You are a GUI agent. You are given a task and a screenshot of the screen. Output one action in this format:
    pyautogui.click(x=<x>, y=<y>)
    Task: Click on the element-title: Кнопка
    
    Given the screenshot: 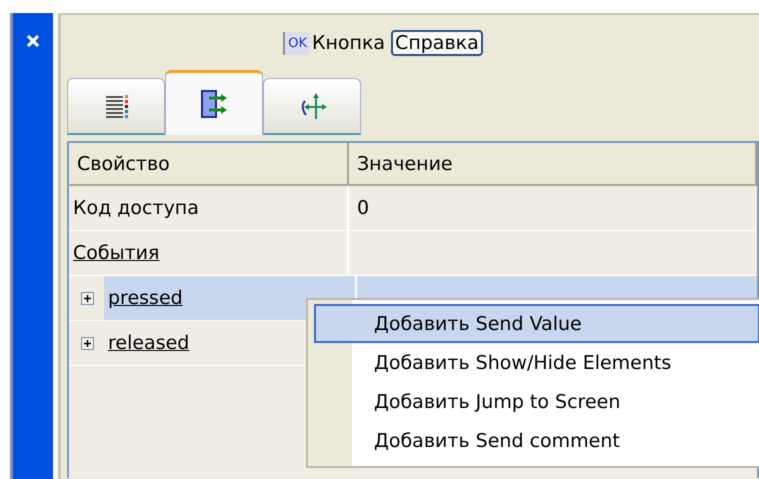 What is the action you would take?
    pyautogui.click(x=349, y=43)
    